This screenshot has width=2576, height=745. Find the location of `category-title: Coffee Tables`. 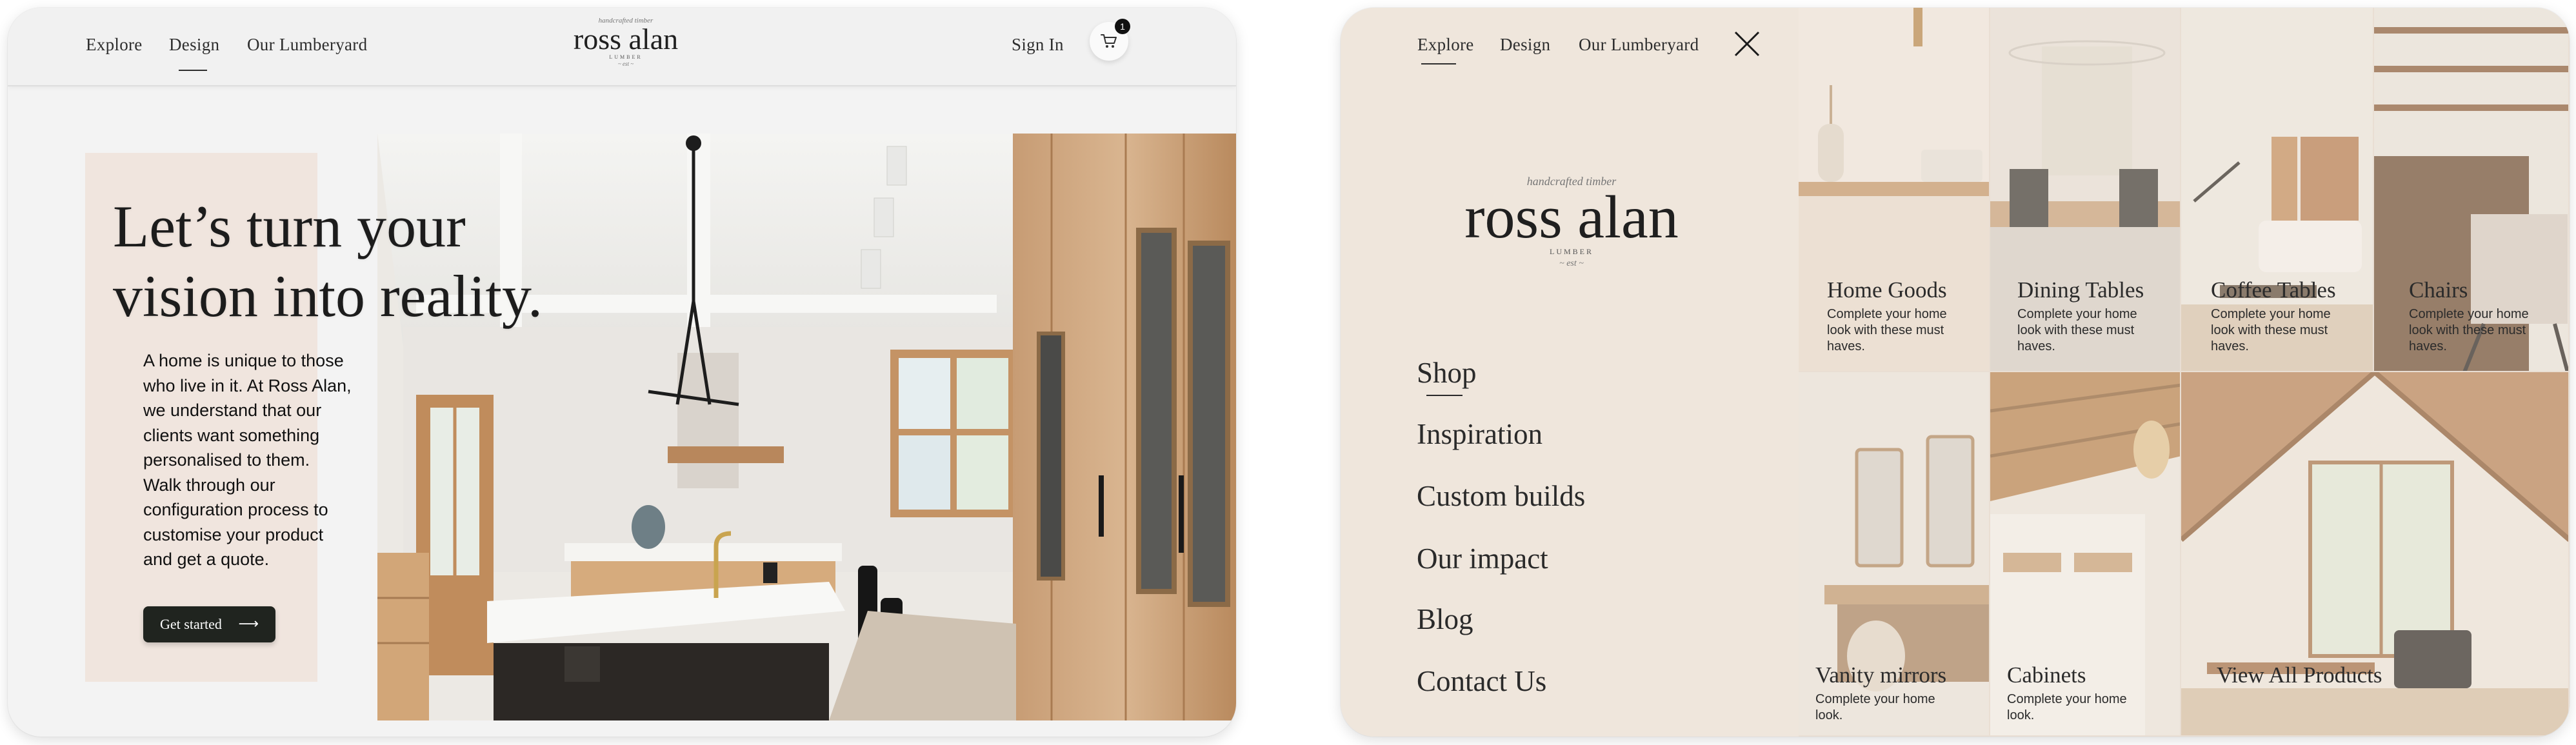

category-title: Coffee Tables is located at coordinates (2273, 290).